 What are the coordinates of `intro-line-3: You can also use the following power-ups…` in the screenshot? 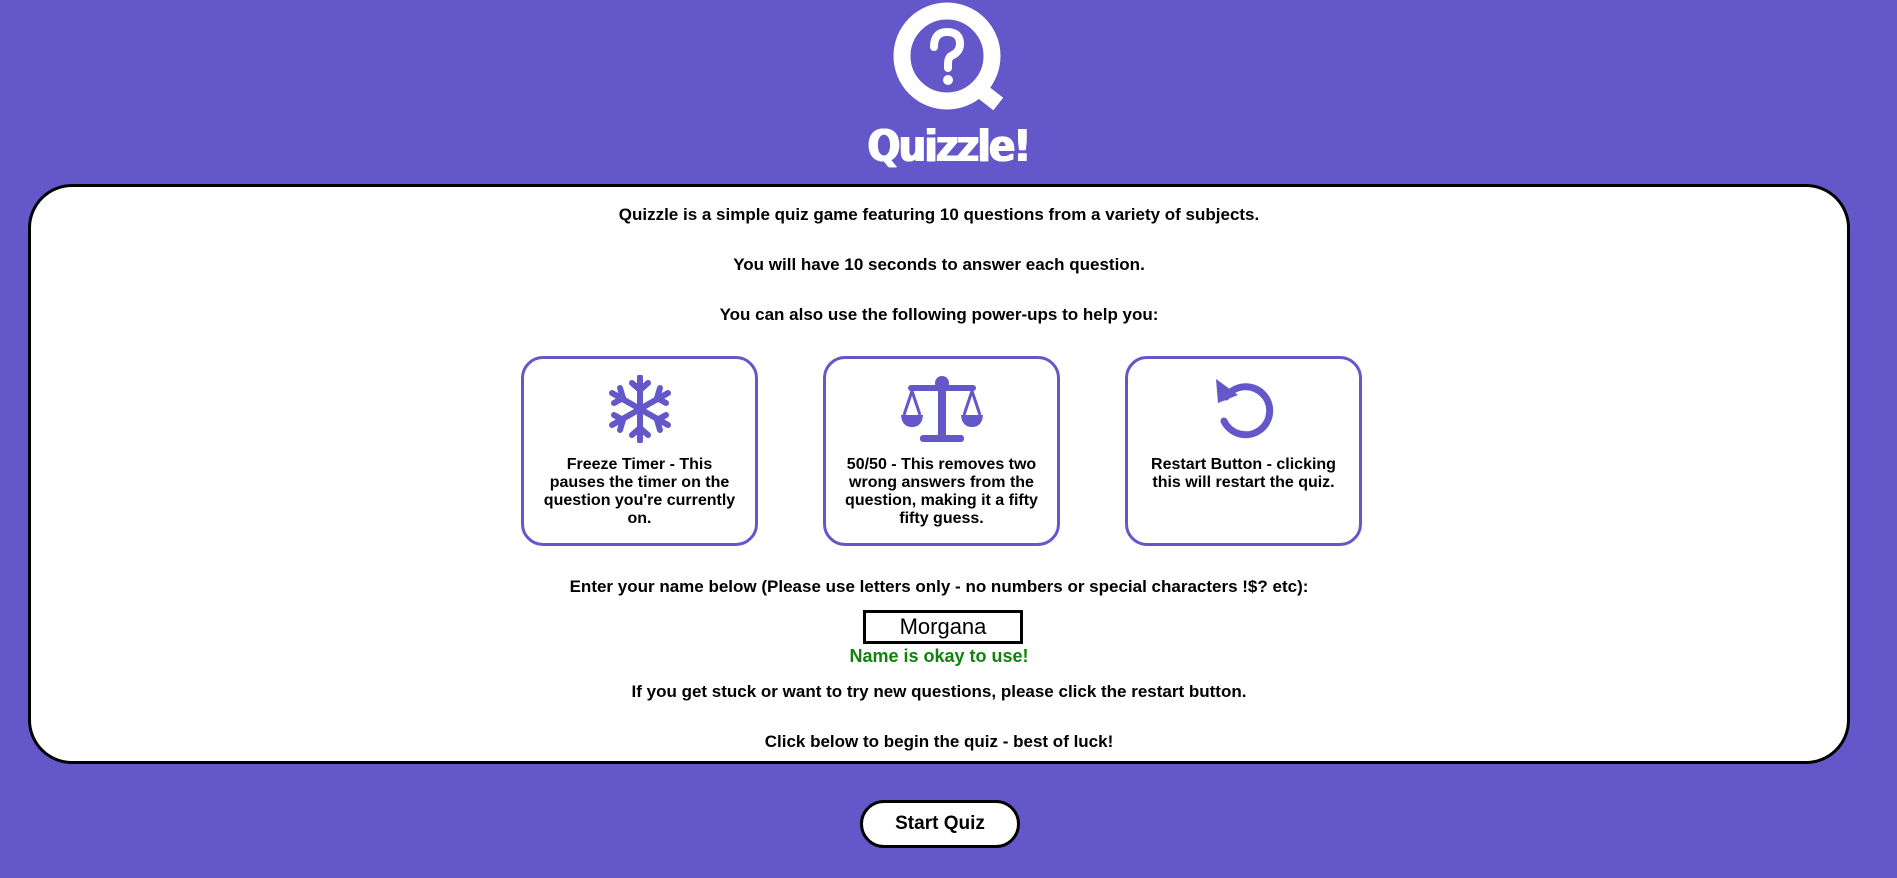 It's located at (939, 314).